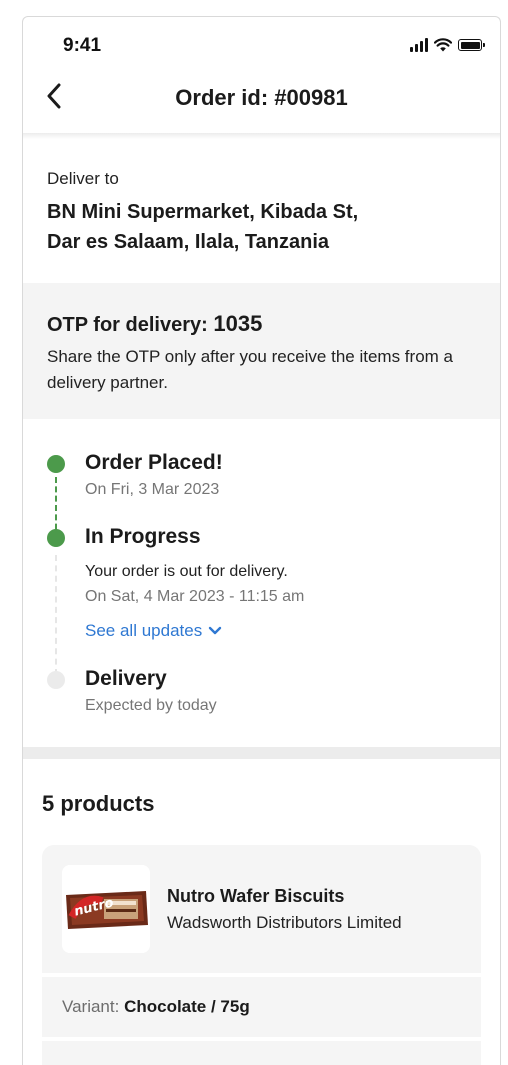 This screenshot has width=508, height=1065. I want to click on step-eta-delivery: Expected by today, so click(151, 705).